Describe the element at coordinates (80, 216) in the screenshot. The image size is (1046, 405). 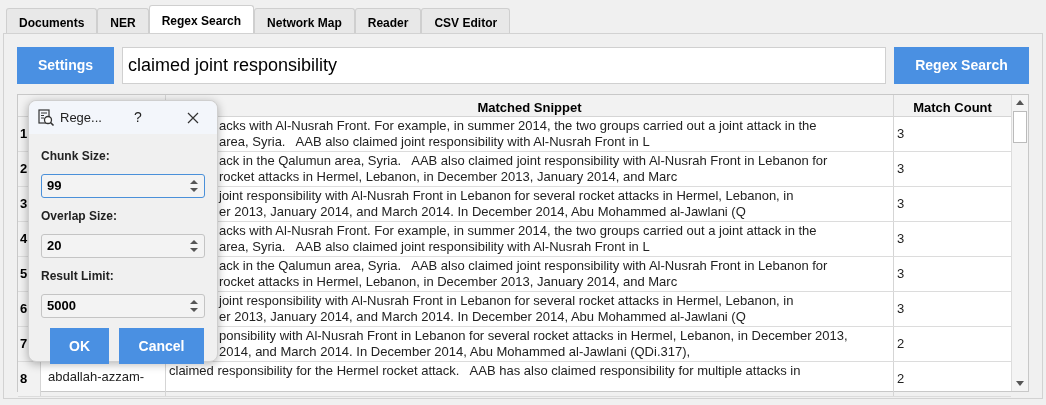
I see `field-label: Overlap Size:` at that location.